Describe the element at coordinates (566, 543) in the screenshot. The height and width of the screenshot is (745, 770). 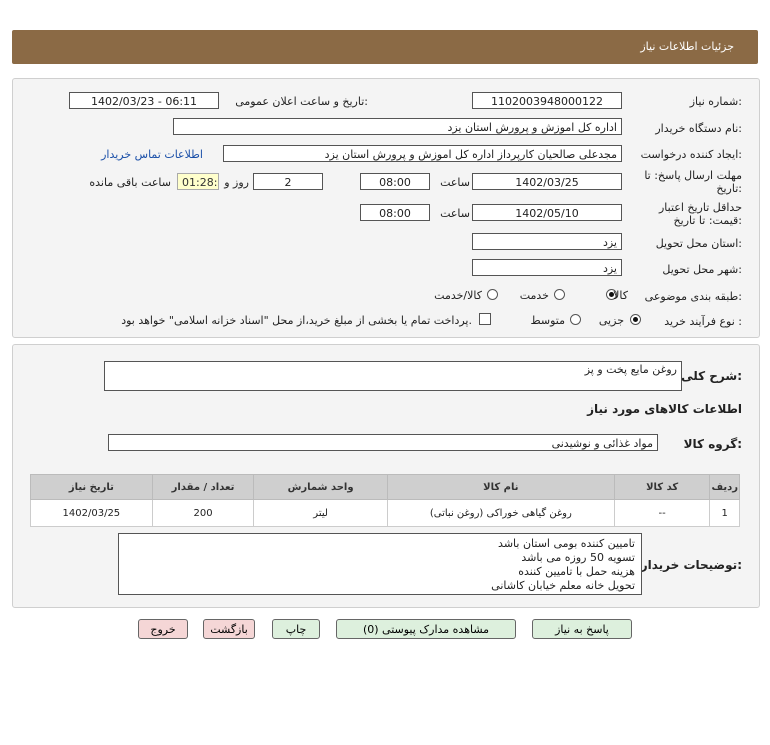
I see `note-line: تامیین کننده بومی استان باشد` at that location.